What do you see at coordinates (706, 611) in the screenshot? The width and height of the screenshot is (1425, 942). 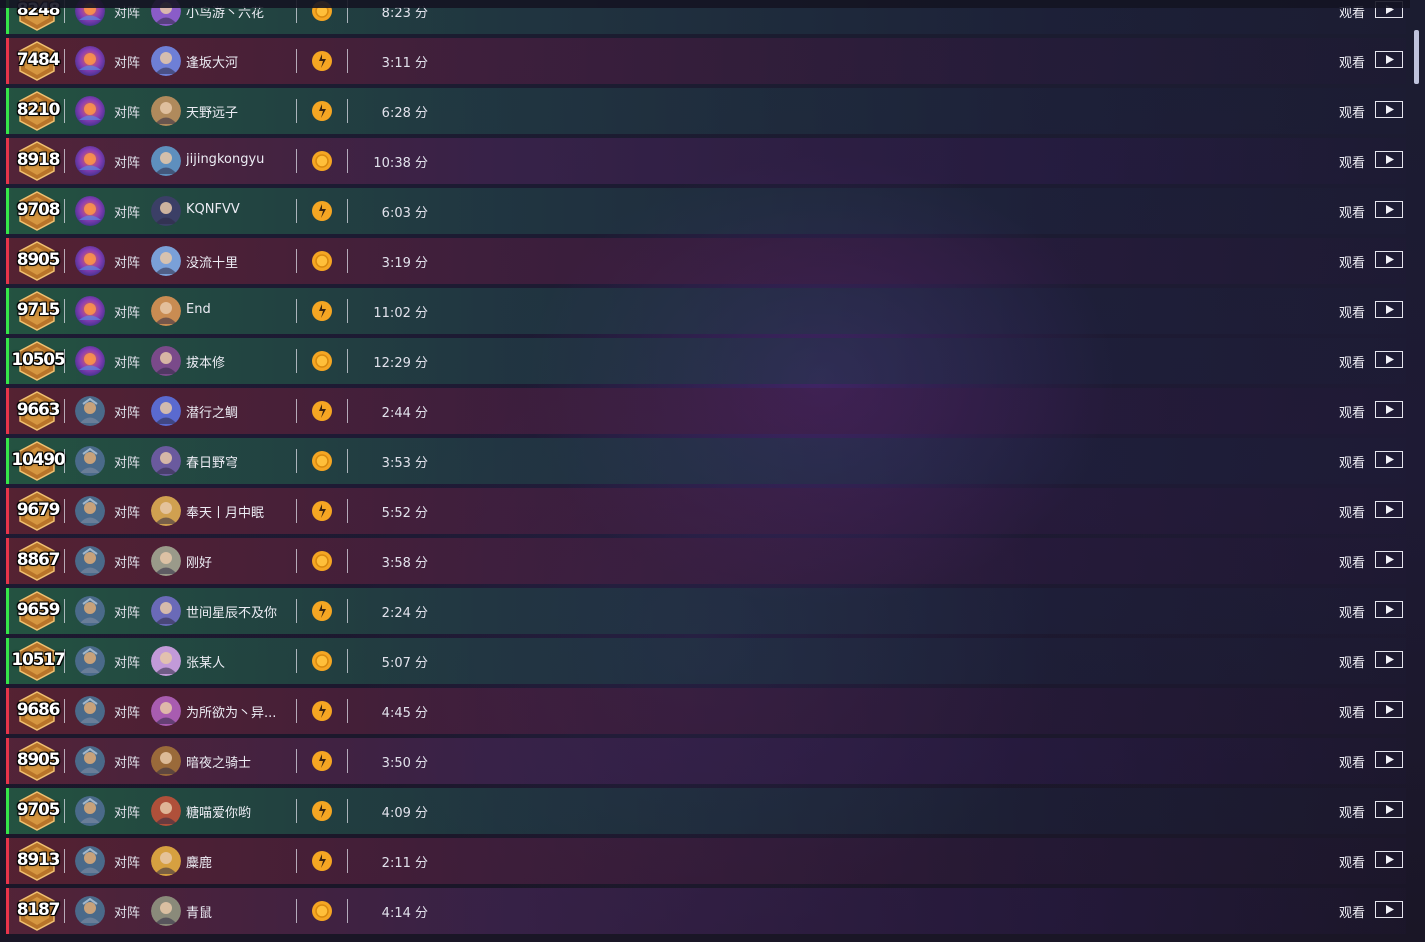 I see `match-row: 9659 对阵 世间星辰不及你 2:24 分 观看` at bounding box center [706, 611].